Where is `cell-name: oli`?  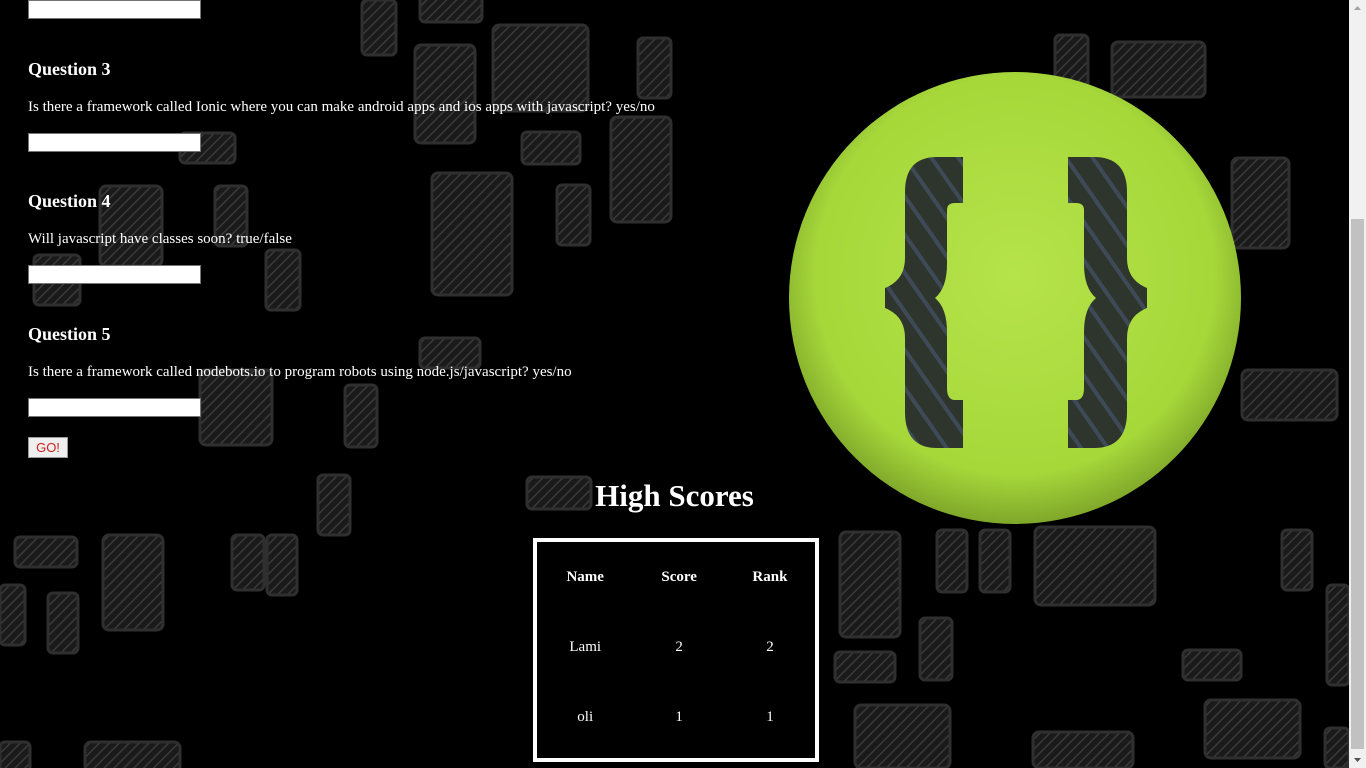
cell-name: oli is located at coordinates (585, 716).